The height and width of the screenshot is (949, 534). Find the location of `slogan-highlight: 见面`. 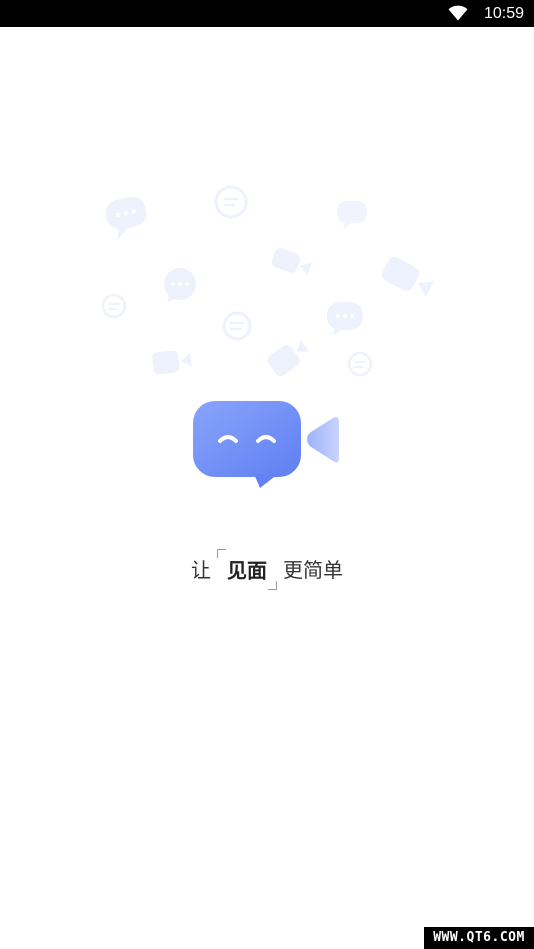

slogan-highlight: 见面 is located at coordinates (247, 570).